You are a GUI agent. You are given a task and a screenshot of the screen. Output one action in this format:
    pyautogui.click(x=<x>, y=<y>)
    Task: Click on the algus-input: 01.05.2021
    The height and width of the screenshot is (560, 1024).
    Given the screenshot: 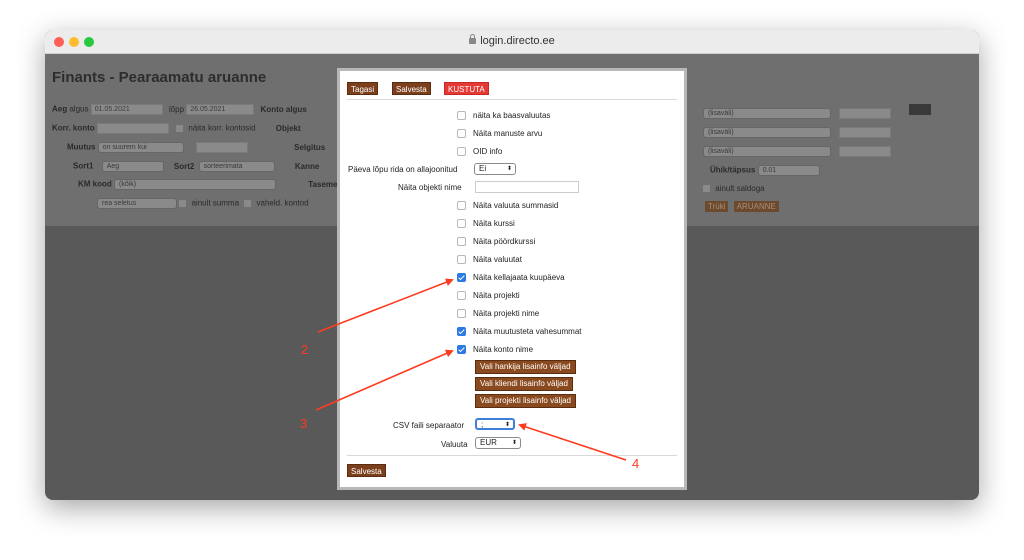 What is the action you would take?
    pyautogui.click(x=126, y=109)
    